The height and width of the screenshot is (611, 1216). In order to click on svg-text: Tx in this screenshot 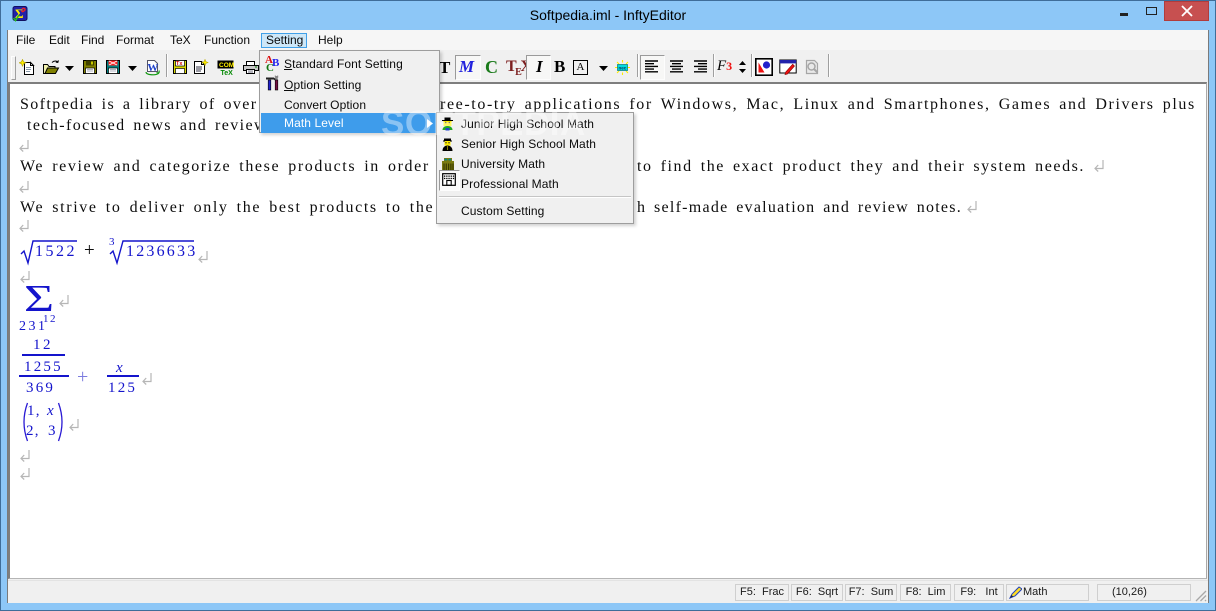, I will do `click(179, 64)`.